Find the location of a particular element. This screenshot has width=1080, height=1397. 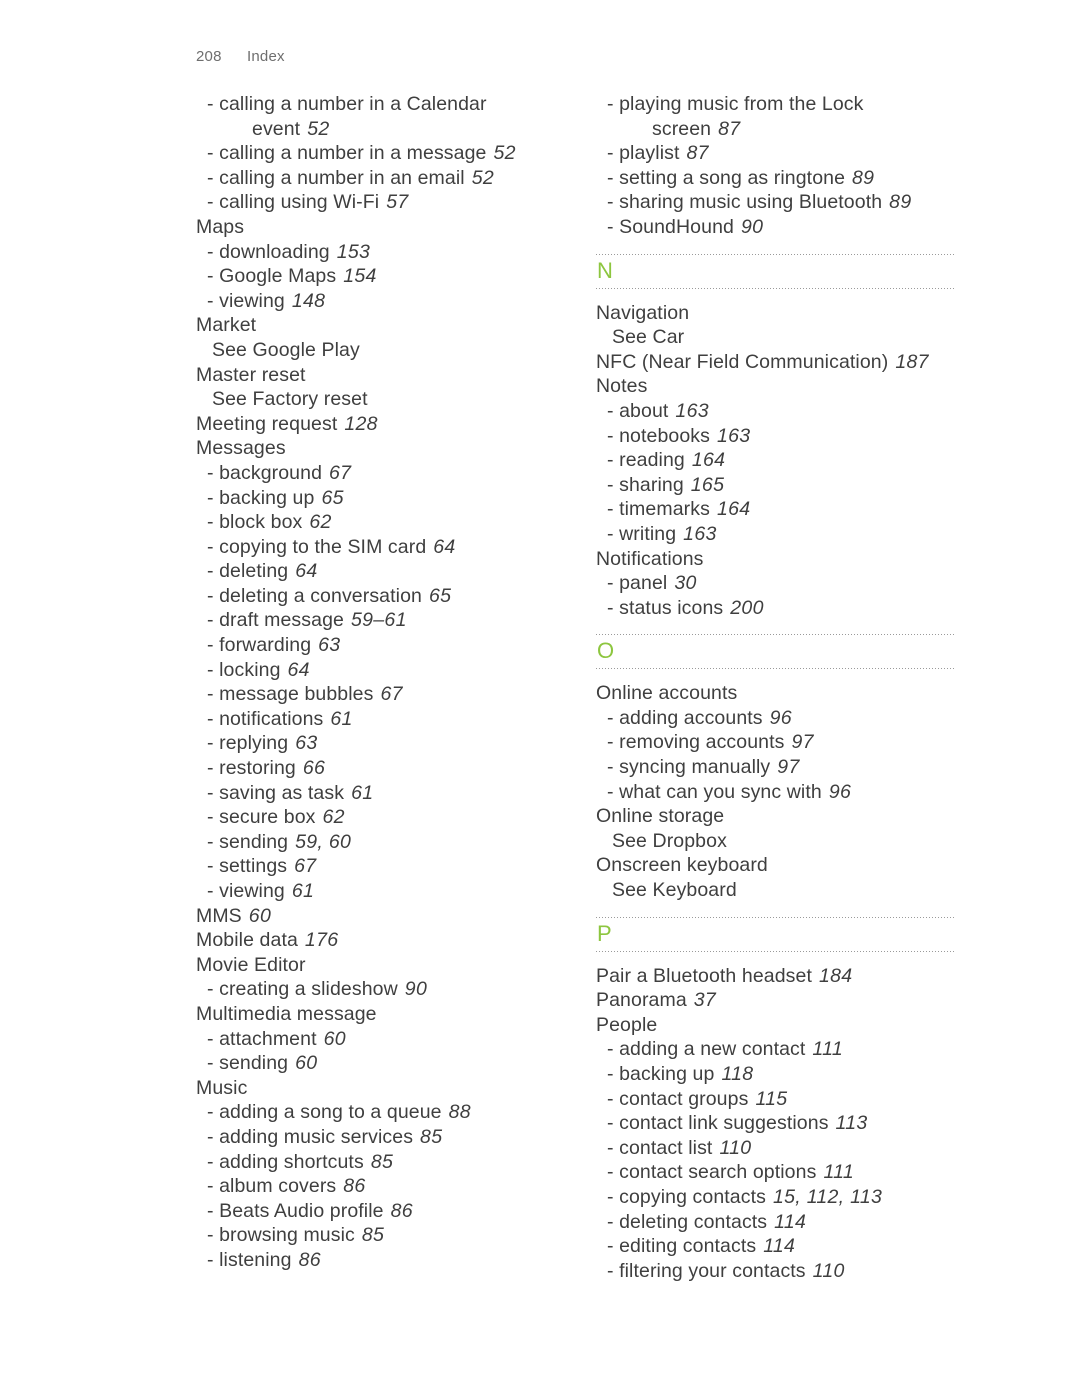

index-entry: - sending 59, 60 is located at coordinates (379, 842).